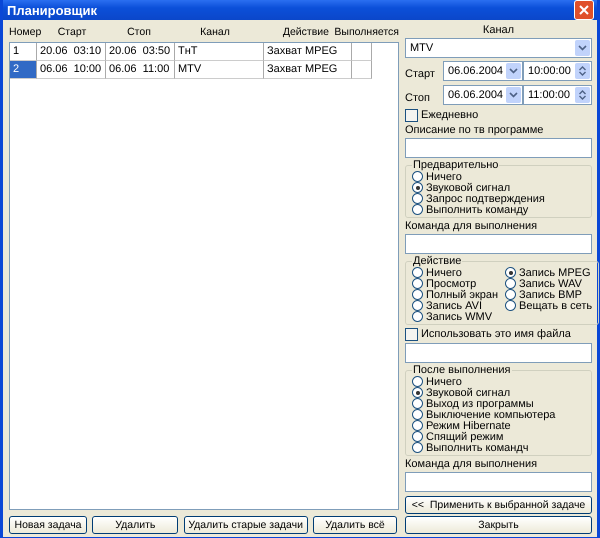  What do you see at coordinates (219, 52) in the screenshot?
I see `table-cell: ТнТ` at bounding box center [219, 52].